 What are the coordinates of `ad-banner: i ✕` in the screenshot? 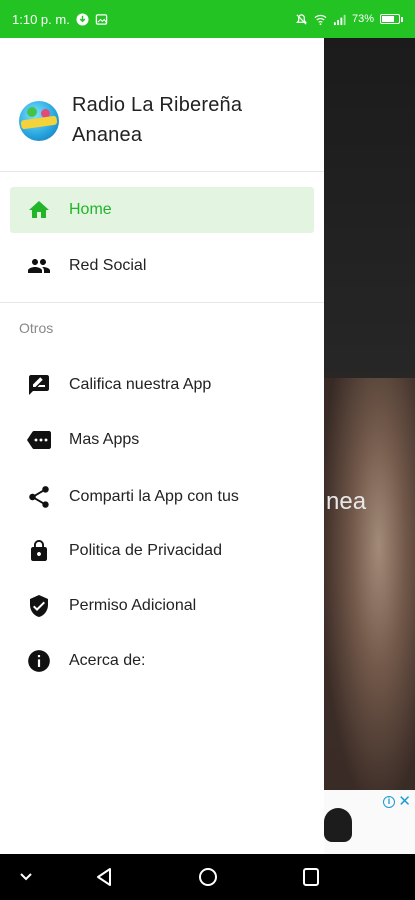 It's located at (369, 822).